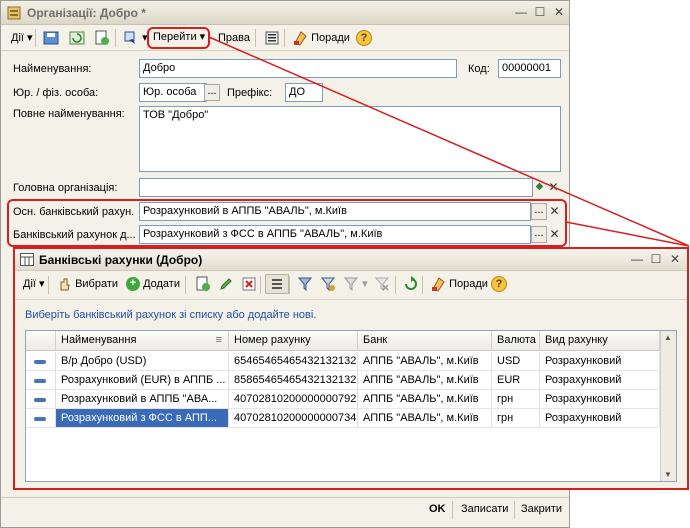  What do you see at coordinates (656, 259) in the screenshot?
I see `maximize-icon: ☐` at bounding box center [656, 259].